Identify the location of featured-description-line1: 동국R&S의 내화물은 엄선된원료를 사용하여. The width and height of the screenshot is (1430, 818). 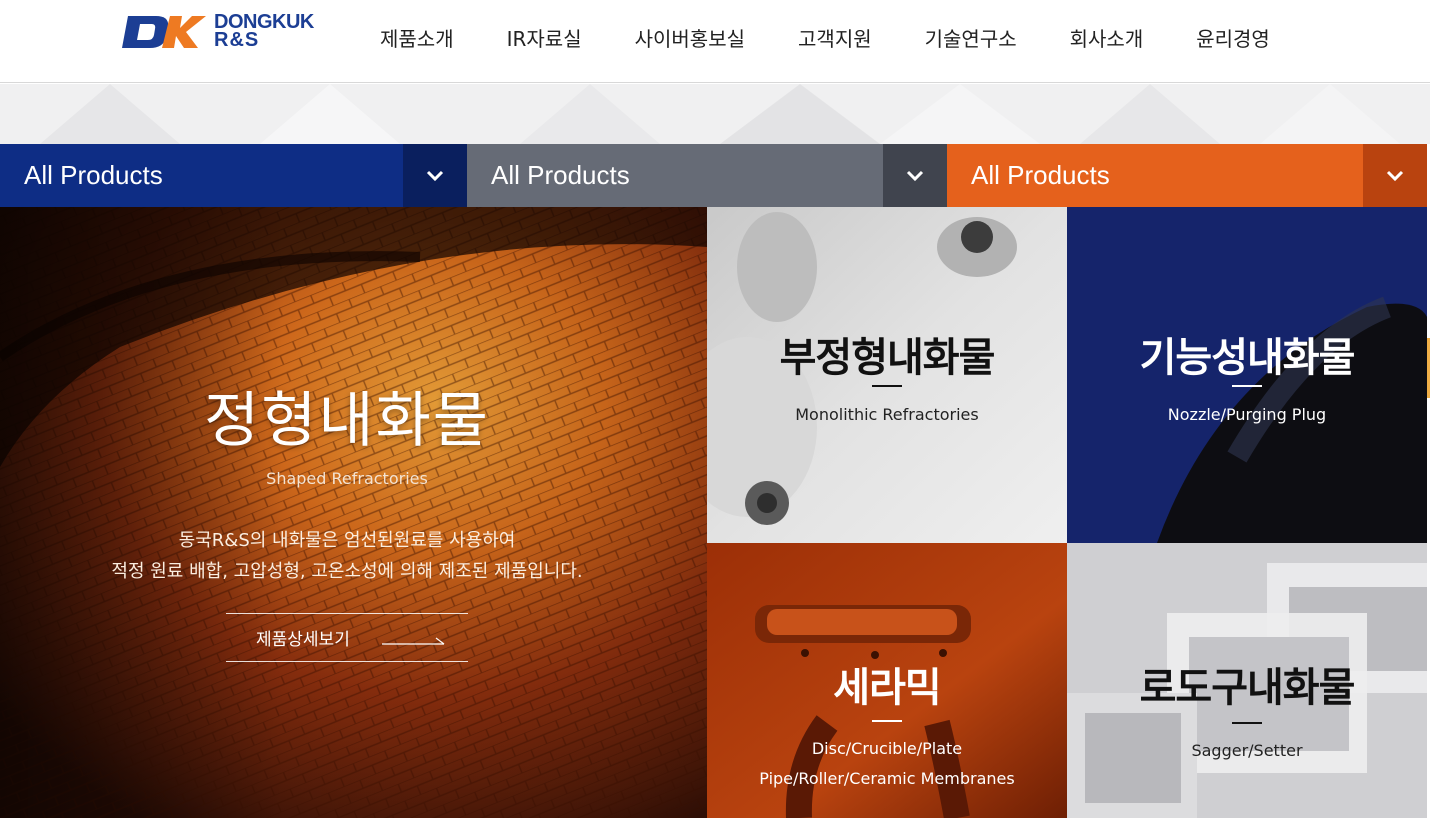
(347, 540).